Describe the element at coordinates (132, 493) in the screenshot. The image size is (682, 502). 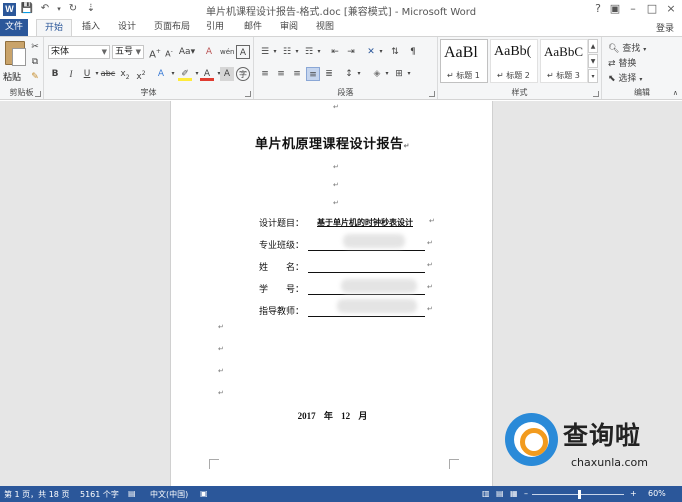
I see `proofing-icon: ▤` at that location.